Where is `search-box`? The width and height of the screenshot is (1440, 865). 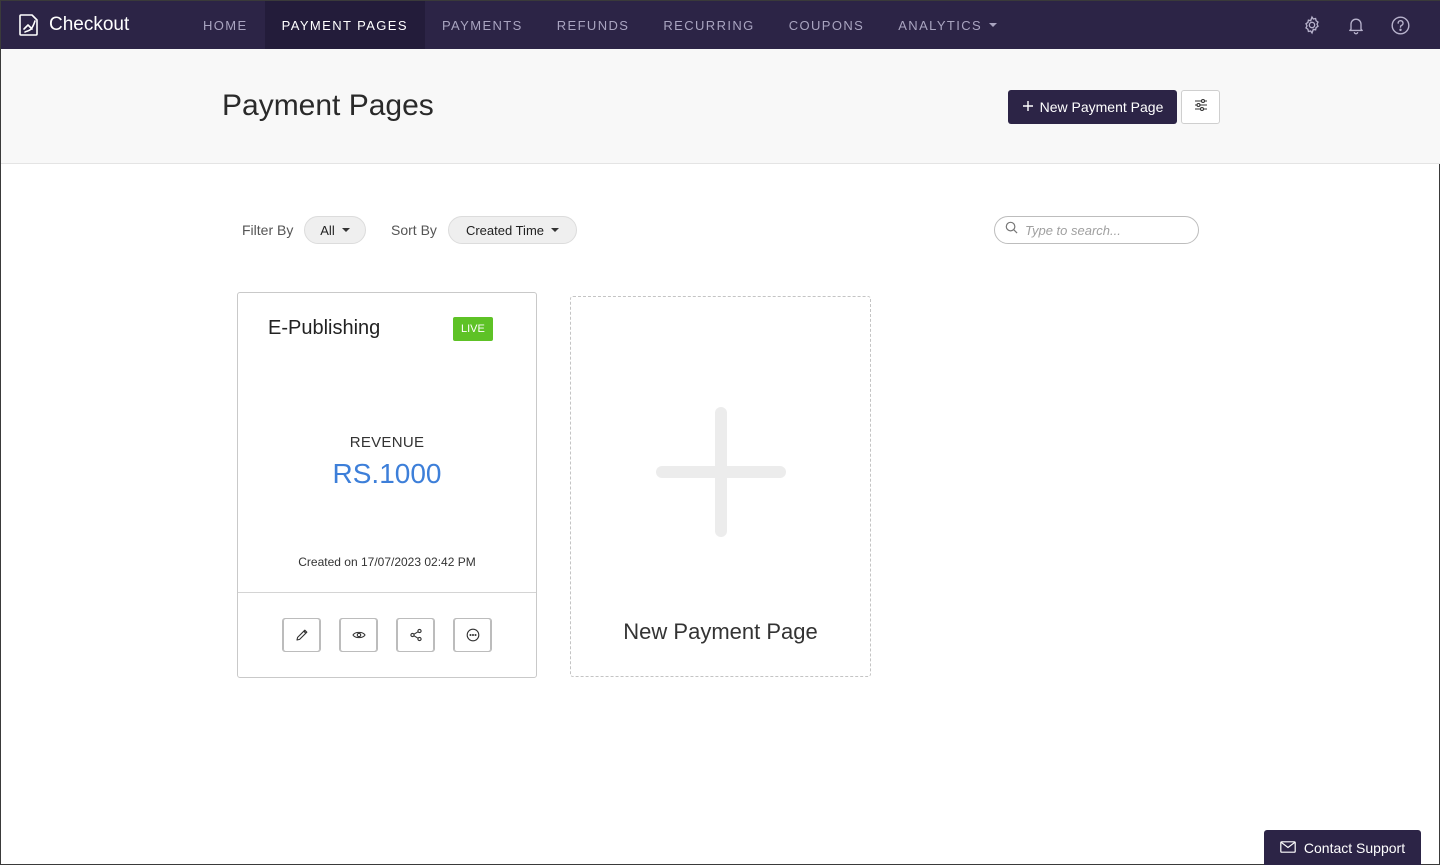
search-box is located at coordinates (1096, 230).